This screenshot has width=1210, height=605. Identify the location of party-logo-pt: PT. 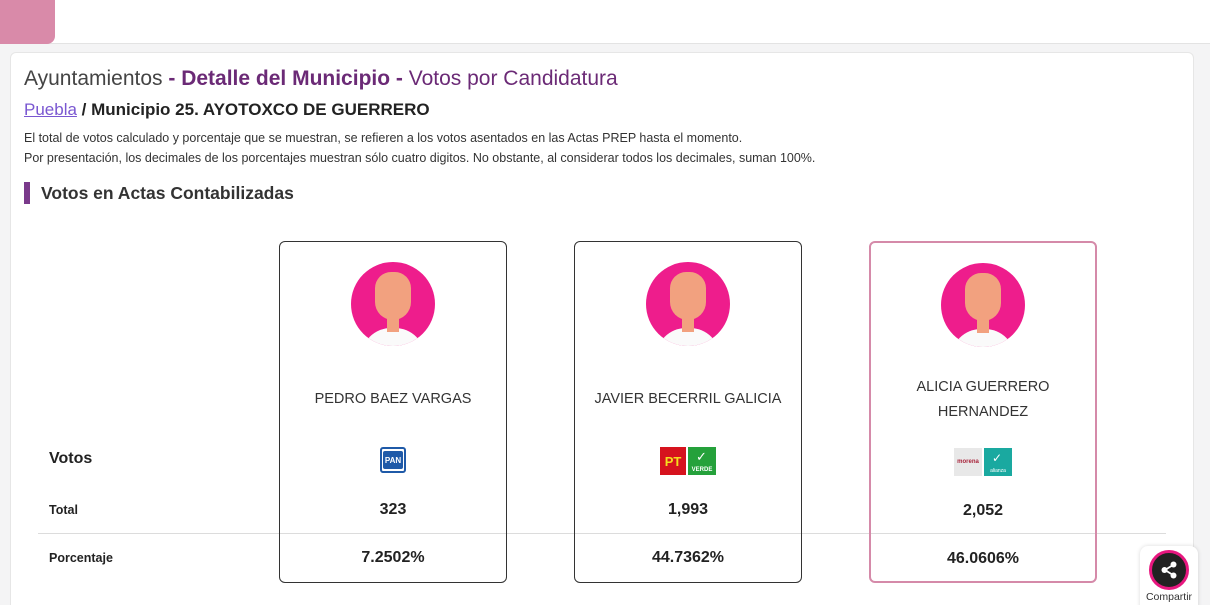
(673, 461).